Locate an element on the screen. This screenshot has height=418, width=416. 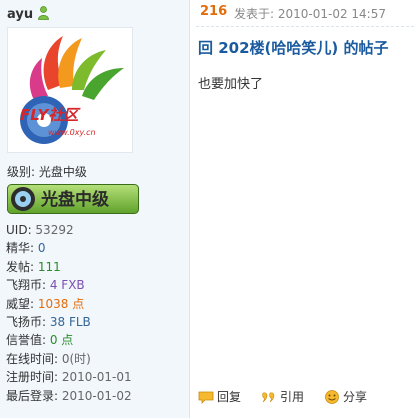
post-title: 回 202楼(哈哈笑儿) 的帖子 is located at coordinates (293, 48).